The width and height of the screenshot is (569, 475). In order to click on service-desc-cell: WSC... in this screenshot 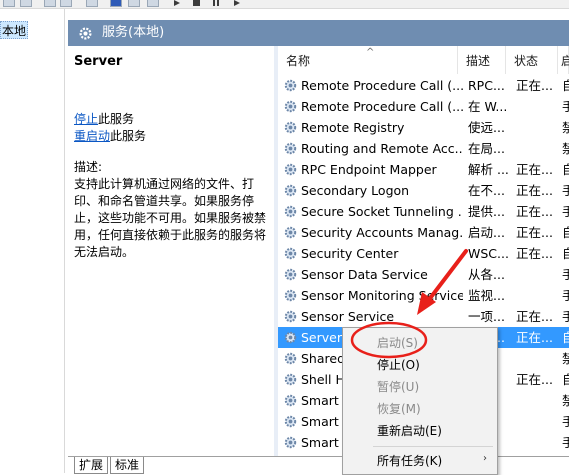, I will do `click(488, 253)`.